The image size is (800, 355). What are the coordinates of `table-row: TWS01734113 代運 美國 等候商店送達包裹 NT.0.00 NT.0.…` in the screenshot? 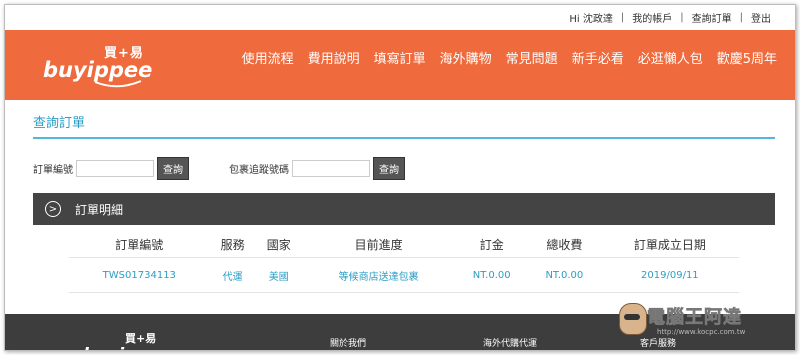 It's located at (404, 275).